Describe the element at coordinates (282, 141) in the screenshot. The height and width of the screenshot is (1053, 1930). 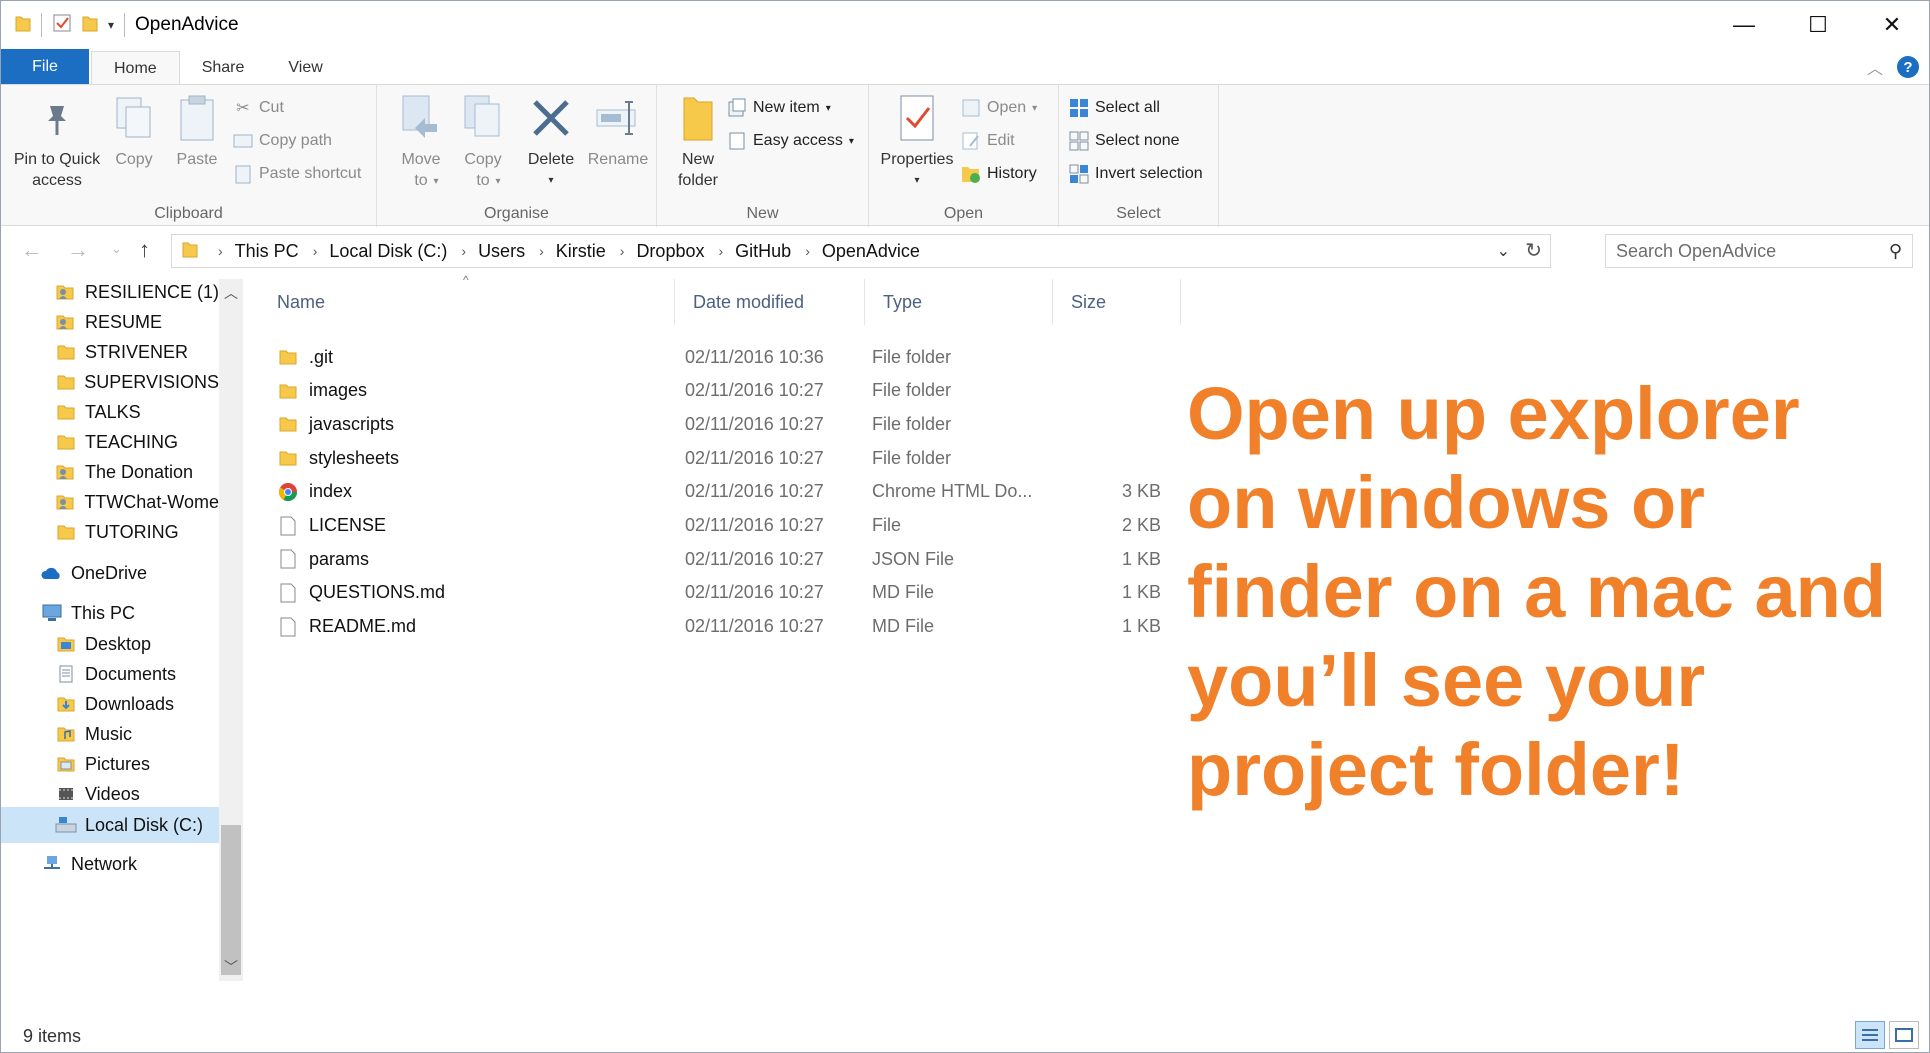
I see `copy-path-button: Copy path` at that location.